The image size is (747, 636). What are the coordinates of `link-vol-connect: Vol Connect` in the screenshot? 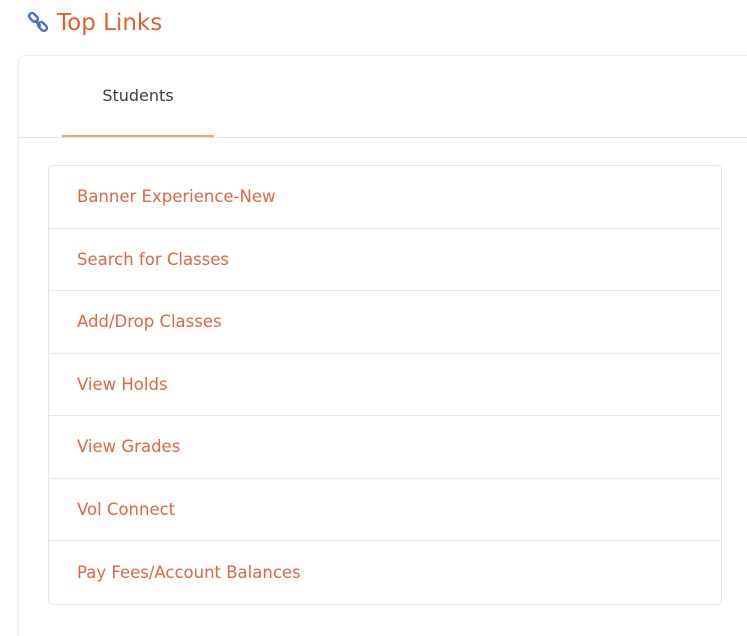 It's located at (385, 510).